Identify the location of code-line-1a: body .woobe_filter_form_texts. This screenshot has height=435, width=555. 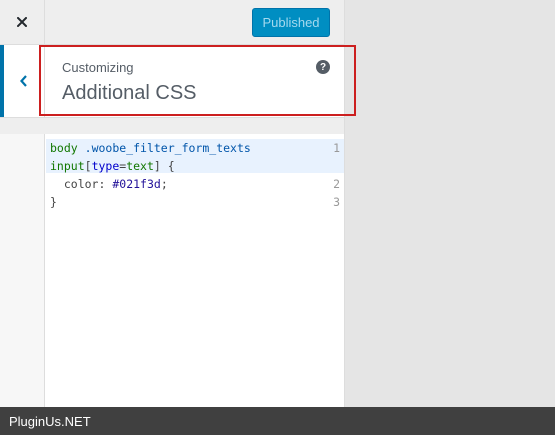
(150, 148).